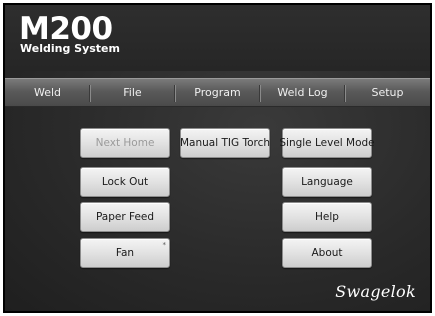 The image size is (435, 316). I want to click on about-button-label: About, so click(327, 253).